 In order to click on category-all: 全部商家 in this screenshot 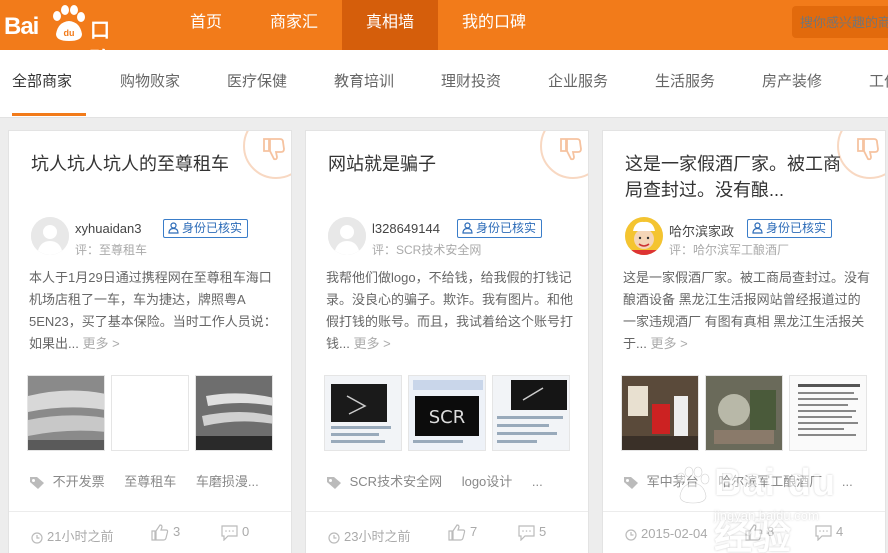, I will do `click(49, 83)`.